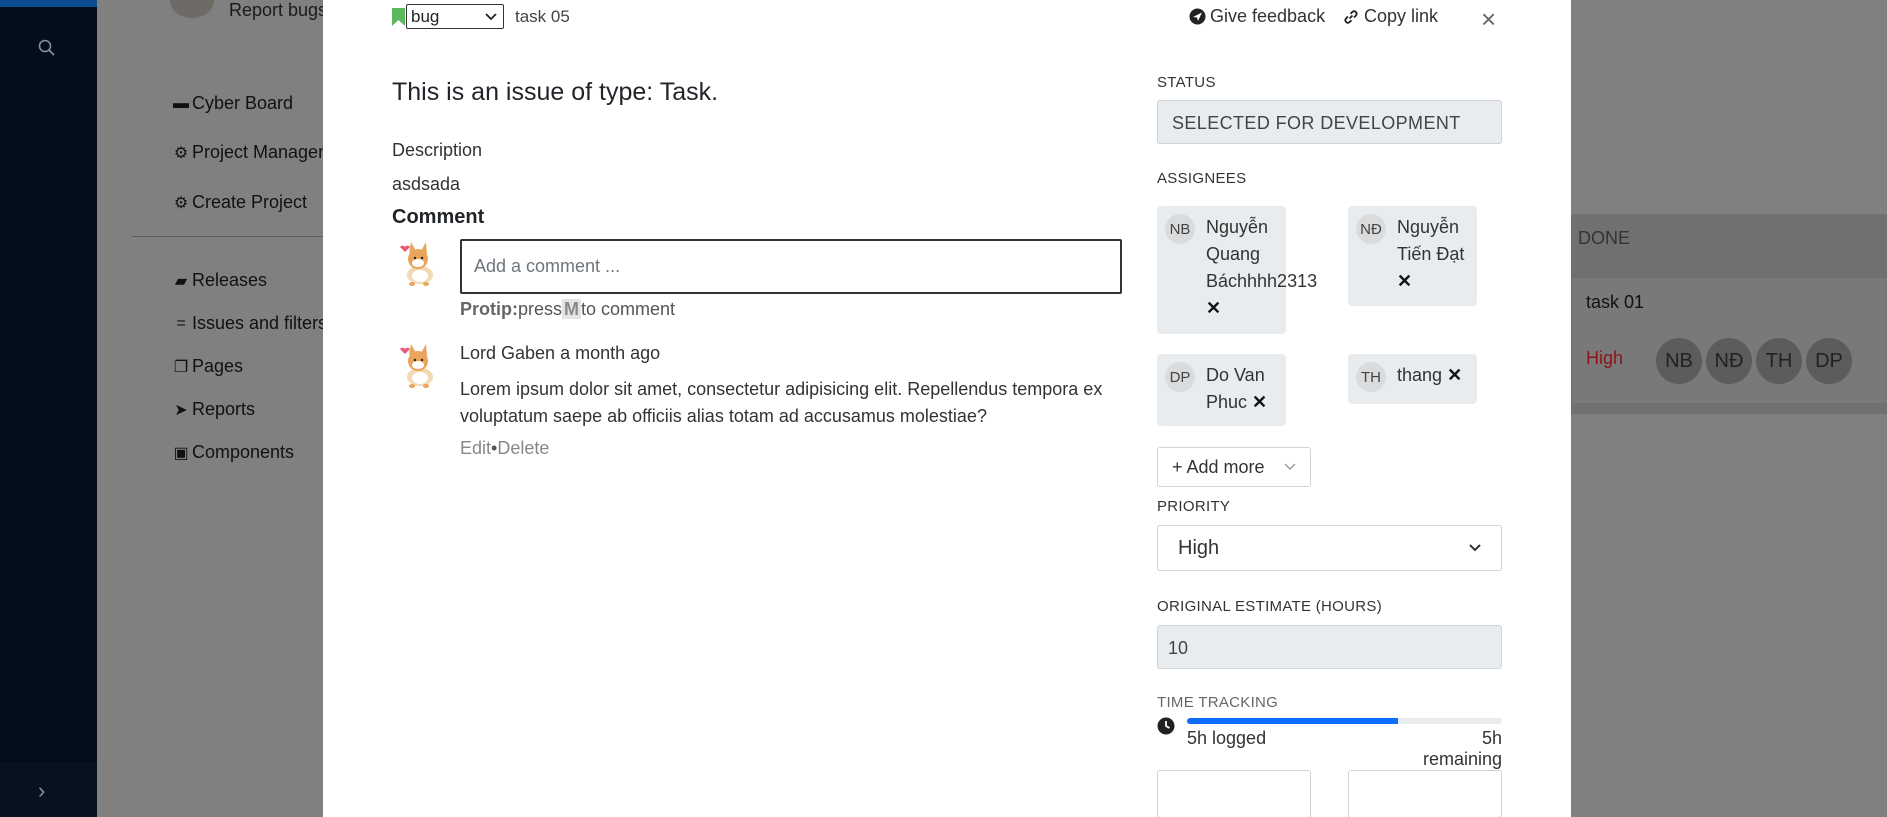 The image size is (1887, 817). Describe the element at coordinates (398, 17) in the screenshot. I see `bookmark-icon` at that location.